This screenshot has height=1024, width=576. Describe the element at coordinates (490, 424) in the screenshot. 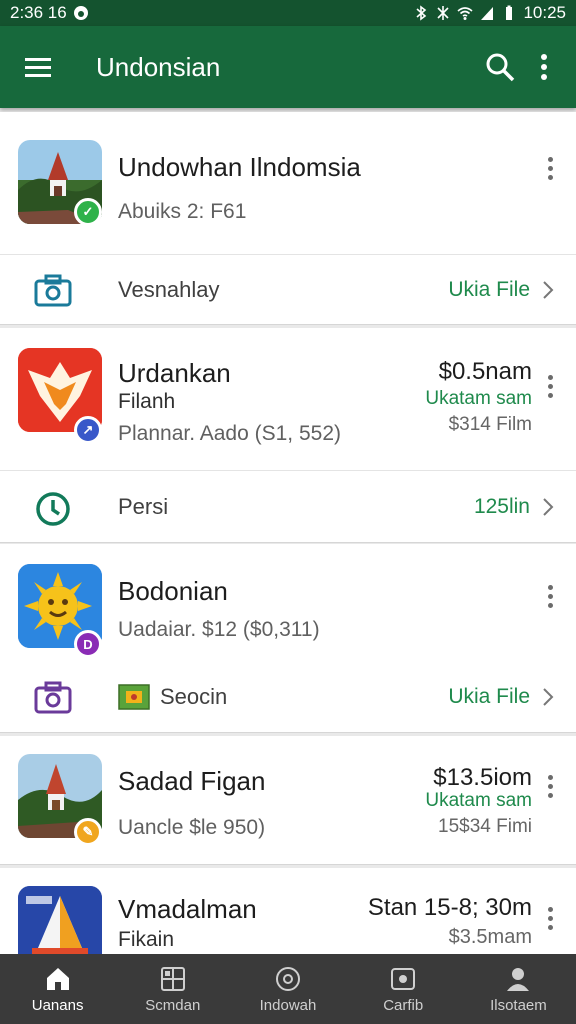

I see `item-price-detail: $314 Film` at that location.